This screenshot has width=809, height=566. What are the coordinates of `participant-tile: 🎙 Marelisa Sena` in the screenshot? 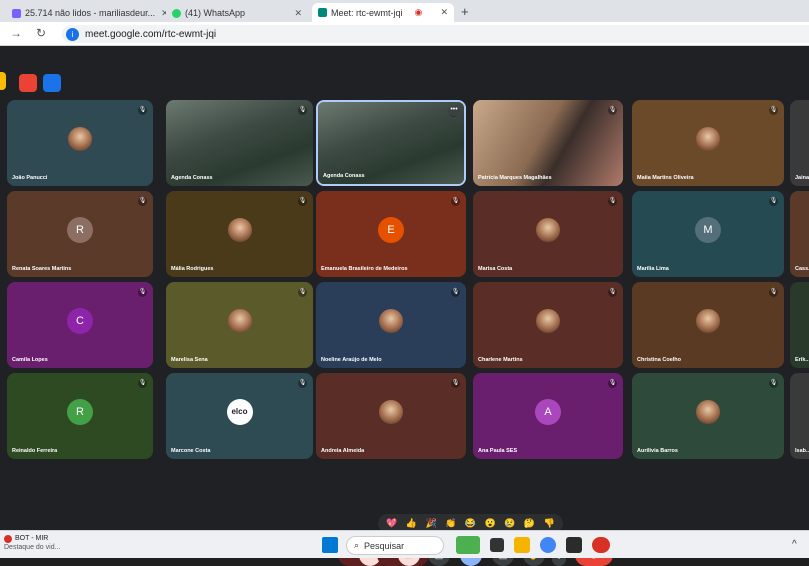 It's located at (239, 325).